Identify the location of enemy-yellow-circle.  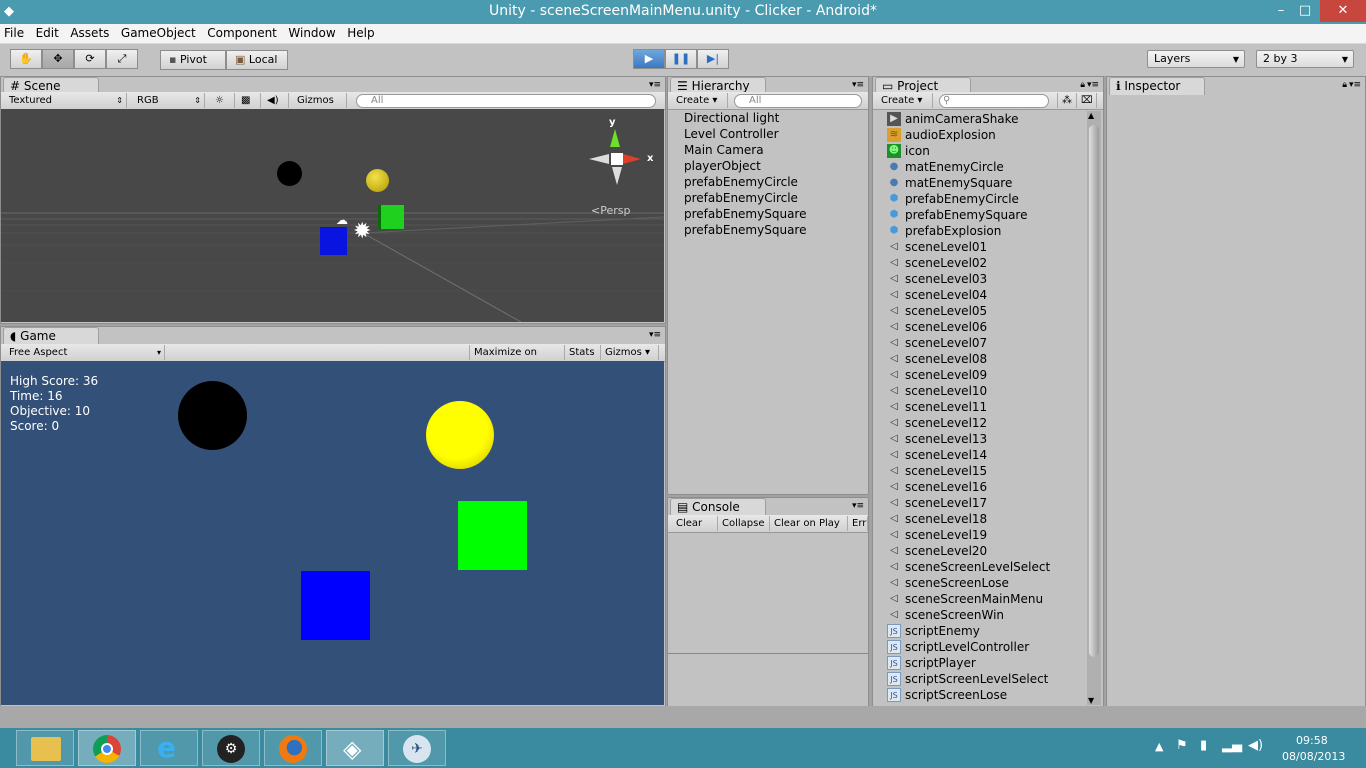
(460, 435).